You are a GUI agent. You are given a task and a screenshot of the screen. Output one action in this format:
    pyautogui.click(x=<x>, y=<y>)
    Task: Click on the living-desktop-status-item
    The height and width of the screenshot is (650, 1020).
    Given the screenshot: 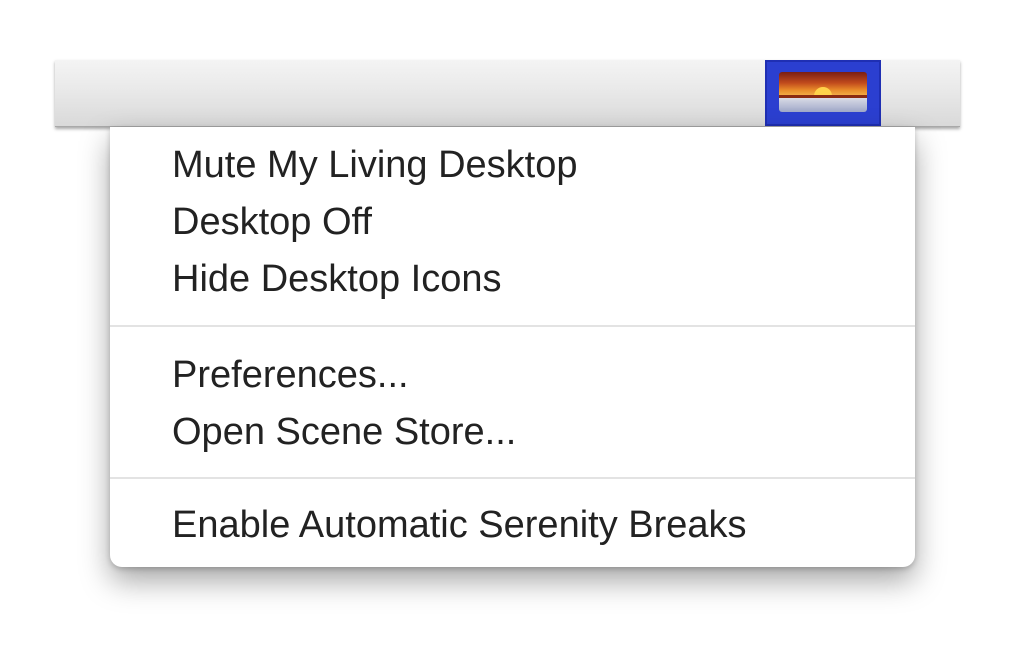 What is the action you would take?
    pyautogui.click(x=823, y=93)
    